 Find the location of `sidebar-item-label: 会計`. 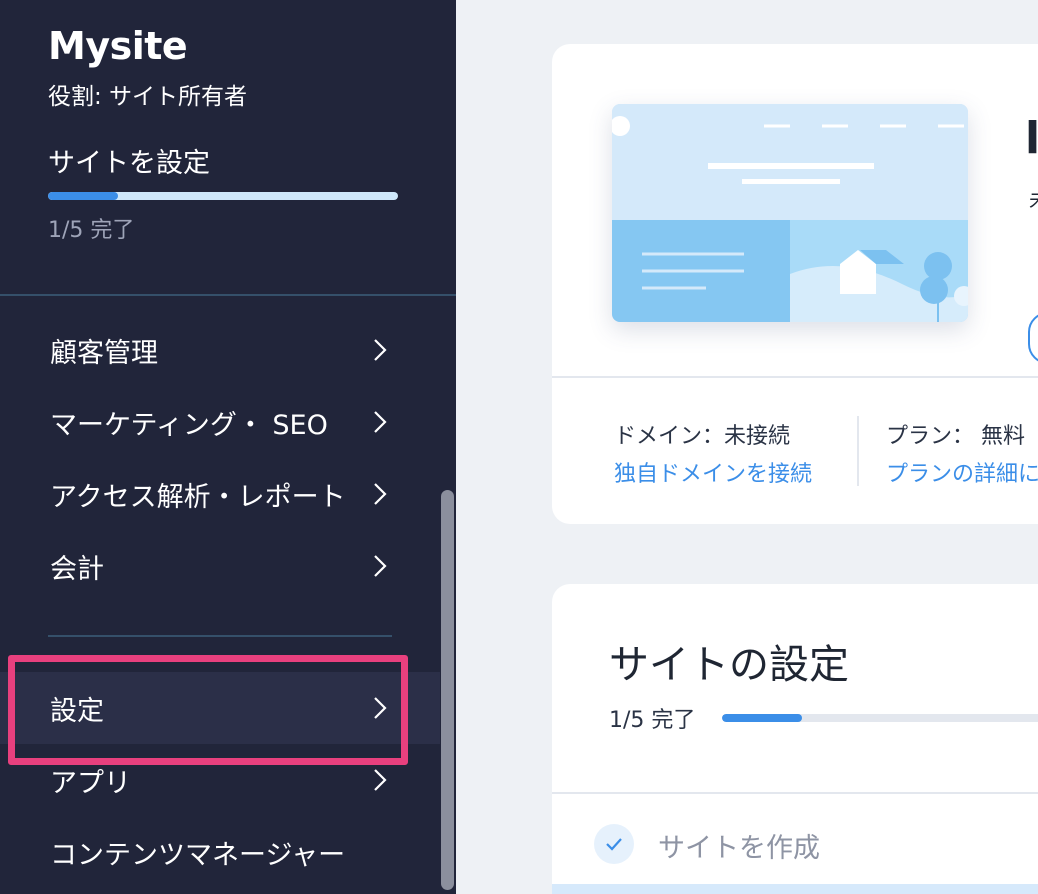

sidebar-item-label: 会計 is located at coordinates (77, 569).